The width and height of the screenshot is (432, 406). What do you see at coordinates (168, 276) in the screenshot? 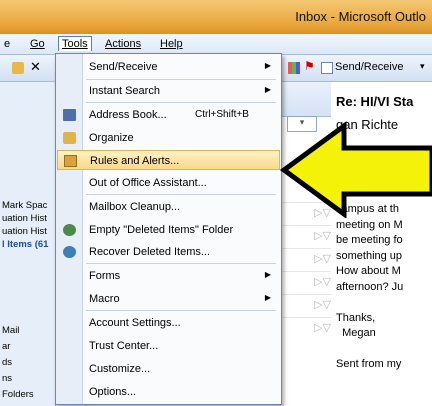
I see `menu-item-forms: Forms ▶` at bounding box center [168, 276].